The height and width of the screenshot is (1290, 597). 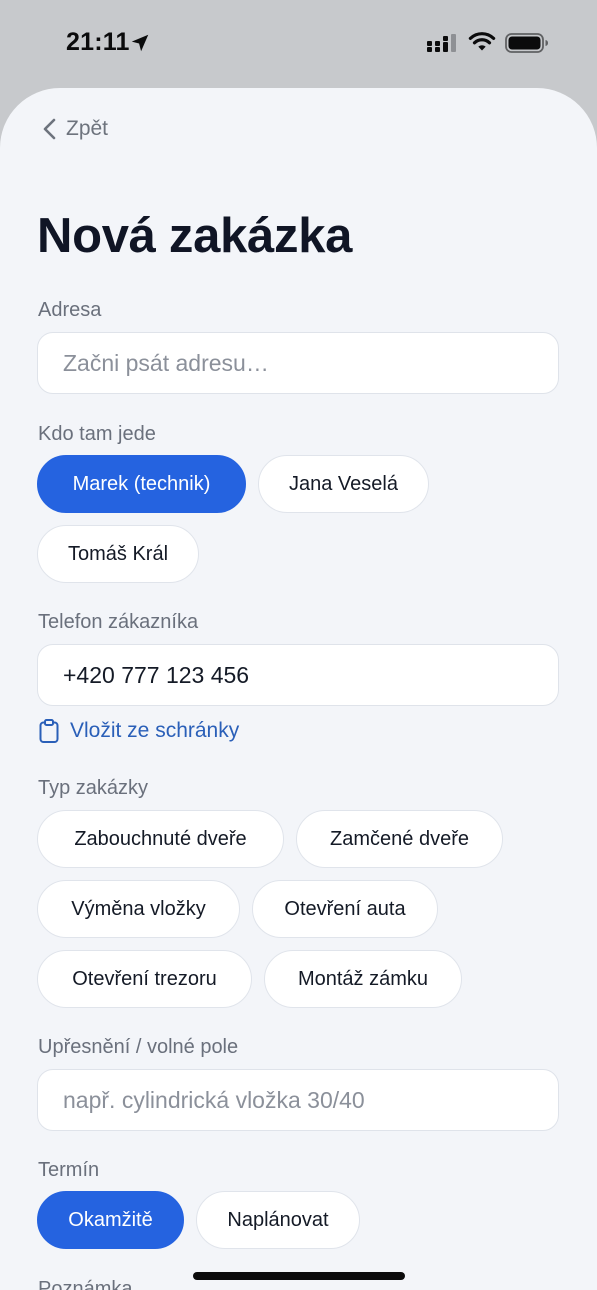 What do you see at coordinates (87, 128) in the screenshot?
I see `back-label: Zpět` at bounding box center [87, 128].